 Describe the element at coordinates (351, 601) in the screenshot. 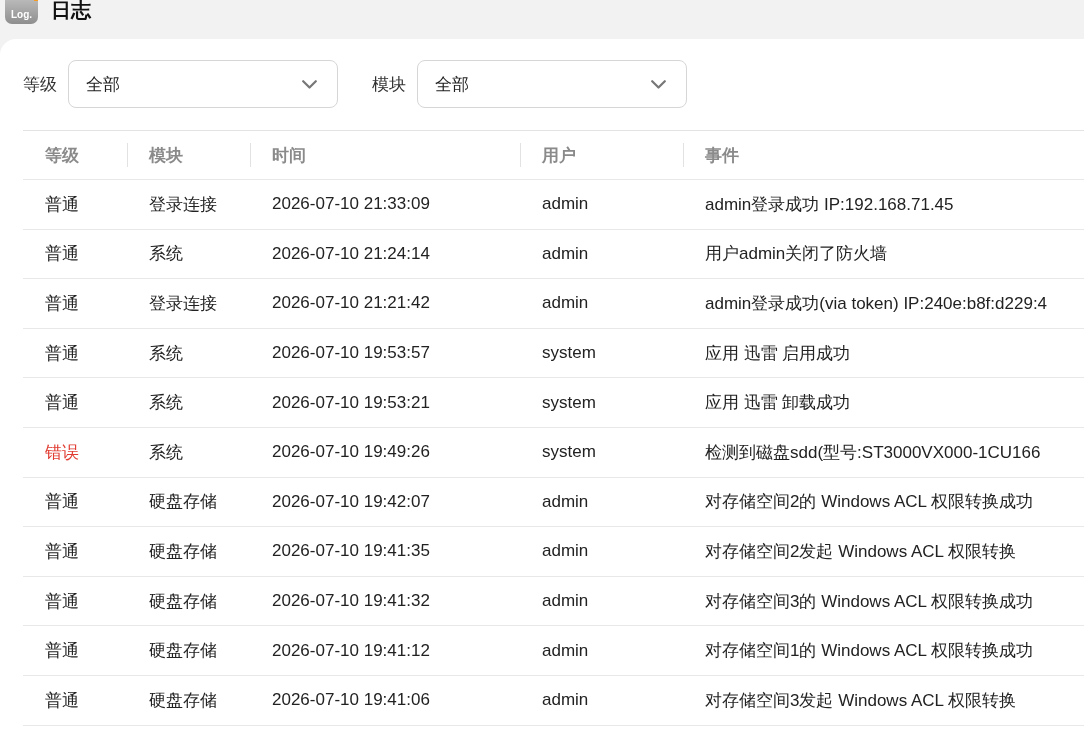

I see `table-cell-text: 2026-07-10 19:41:32` at that location.